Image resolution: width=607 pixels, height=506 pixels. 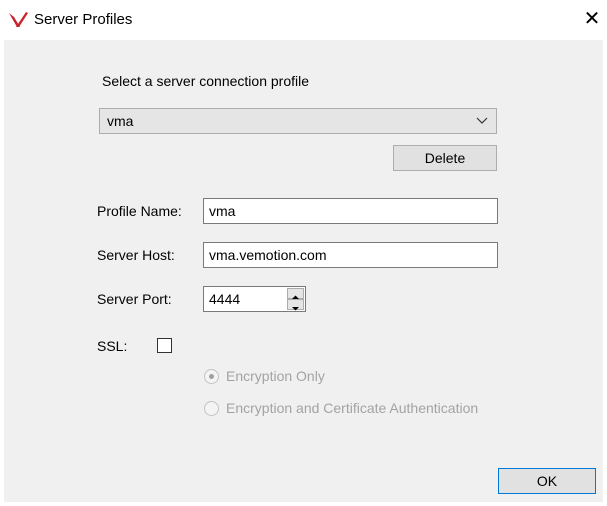 I want to click on profile-name-field: vma, so click(x=350, y=211).